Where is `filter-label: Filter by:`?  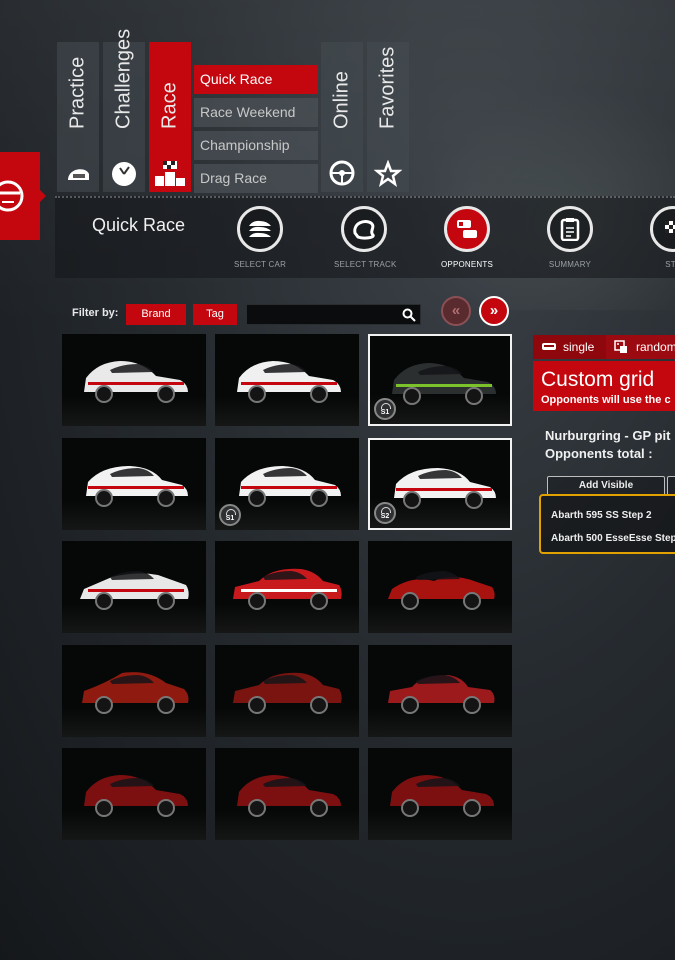
filter-label: Filter by: is located at coordinates (95, 313).